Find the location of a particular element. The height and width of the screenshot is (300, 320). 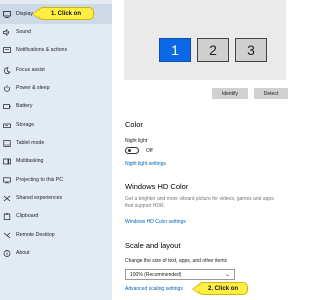

sidebar-item-label: Multitasking is located at coordinates (30, 161).